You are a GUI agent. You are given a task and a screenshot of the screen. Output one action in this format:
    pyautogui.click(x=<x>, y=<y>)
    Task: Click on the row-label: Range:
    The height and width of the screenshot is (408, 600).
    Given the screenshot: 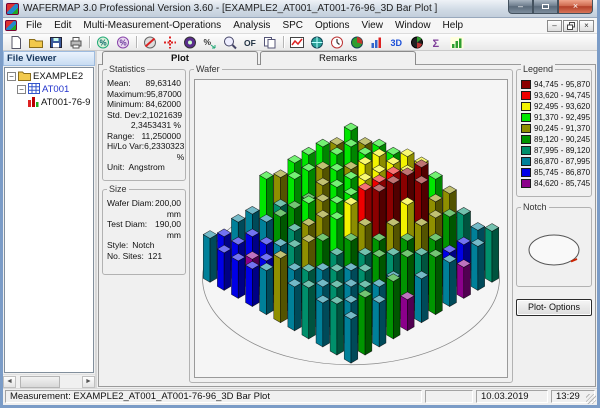 What is the action you would take?
    pyautogui.click(x=121, y=135)
    